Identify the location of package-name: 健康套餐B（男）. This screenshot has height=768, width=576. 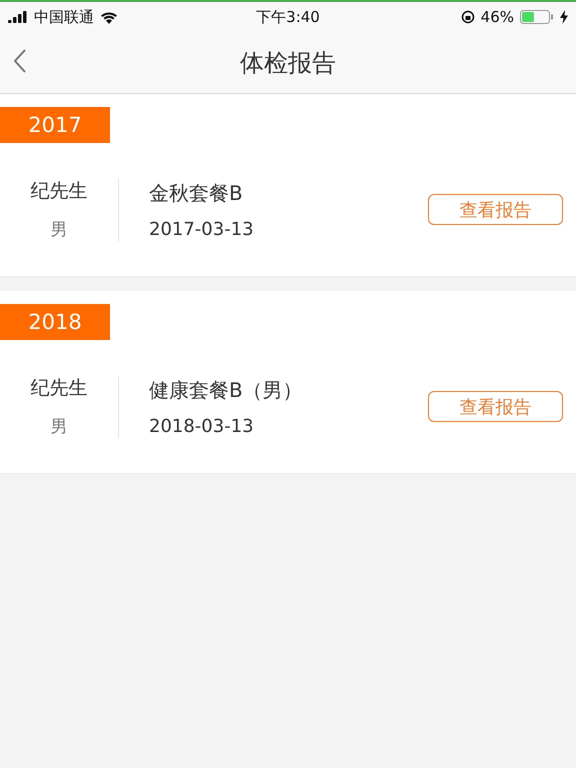
(226, 390).